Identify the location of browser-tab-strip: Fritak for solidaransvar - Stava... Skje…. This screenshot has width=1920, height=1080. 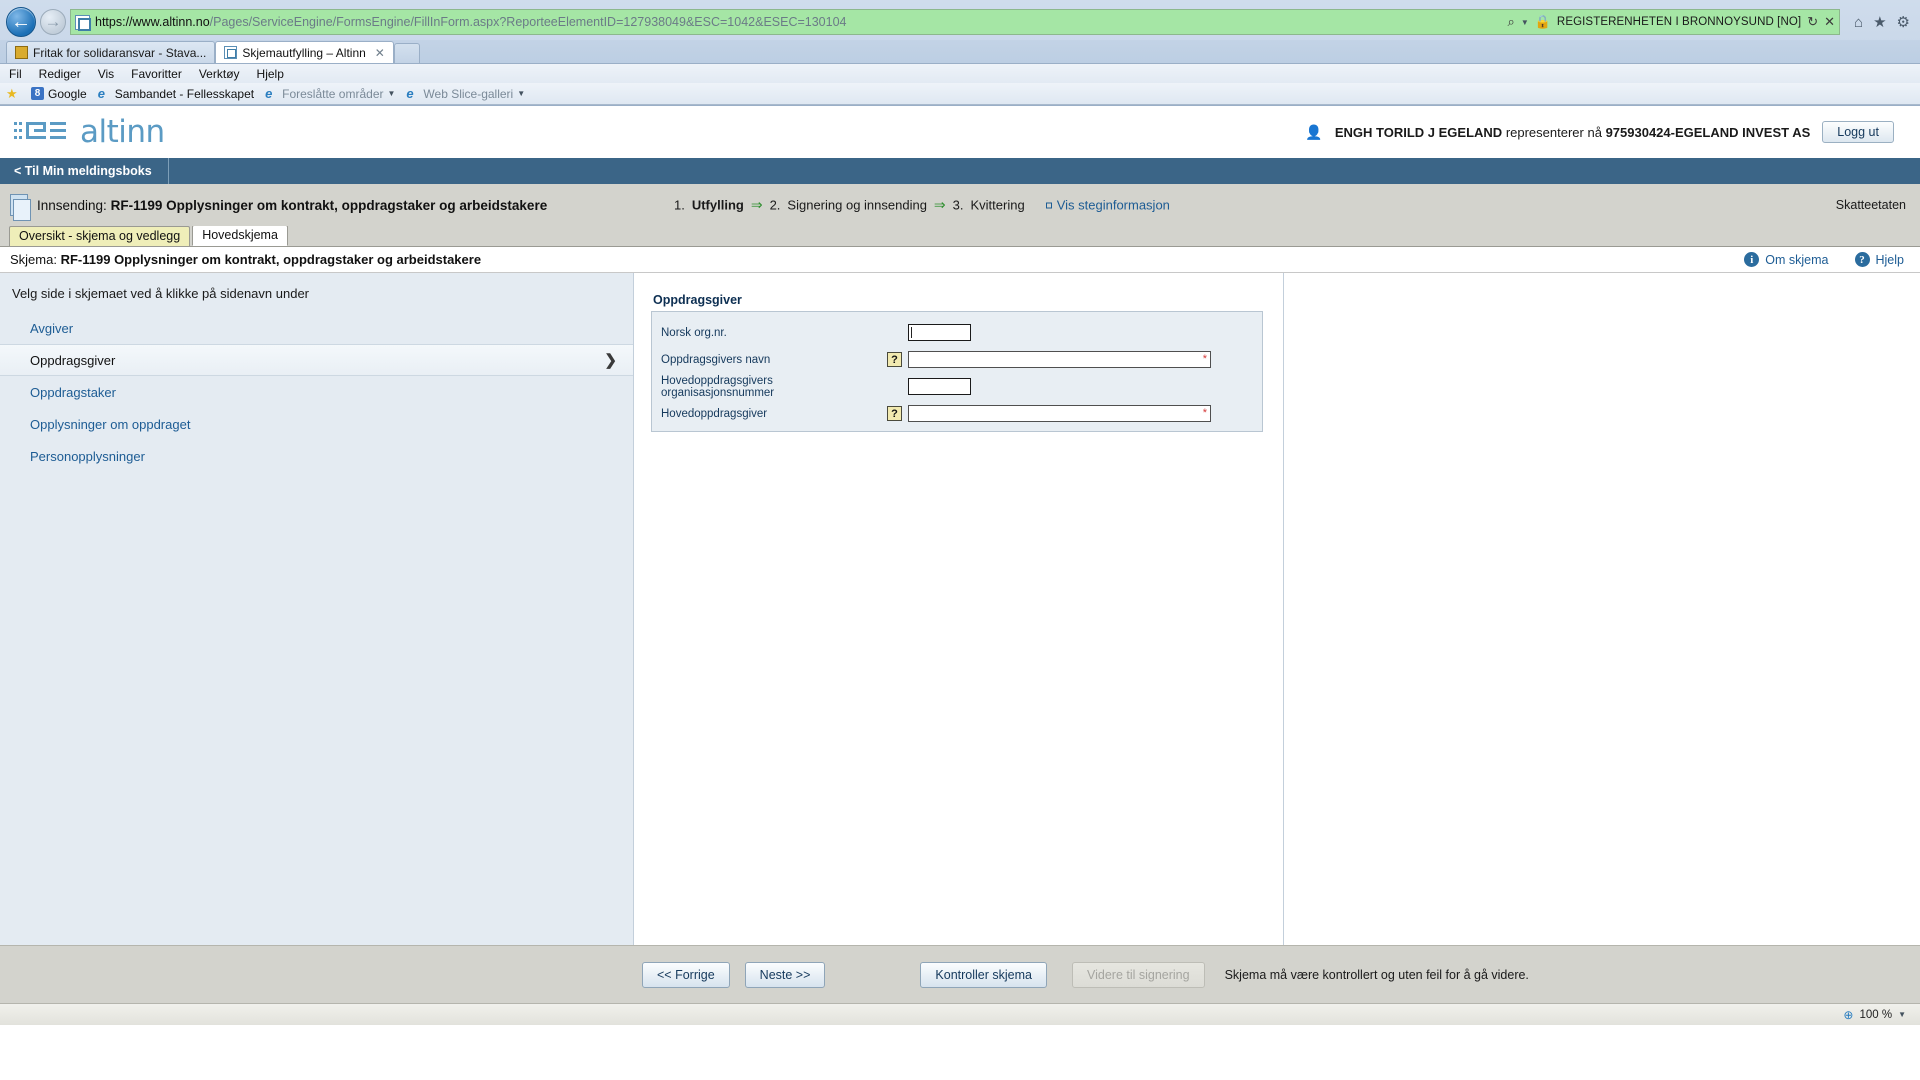
(960, 52).